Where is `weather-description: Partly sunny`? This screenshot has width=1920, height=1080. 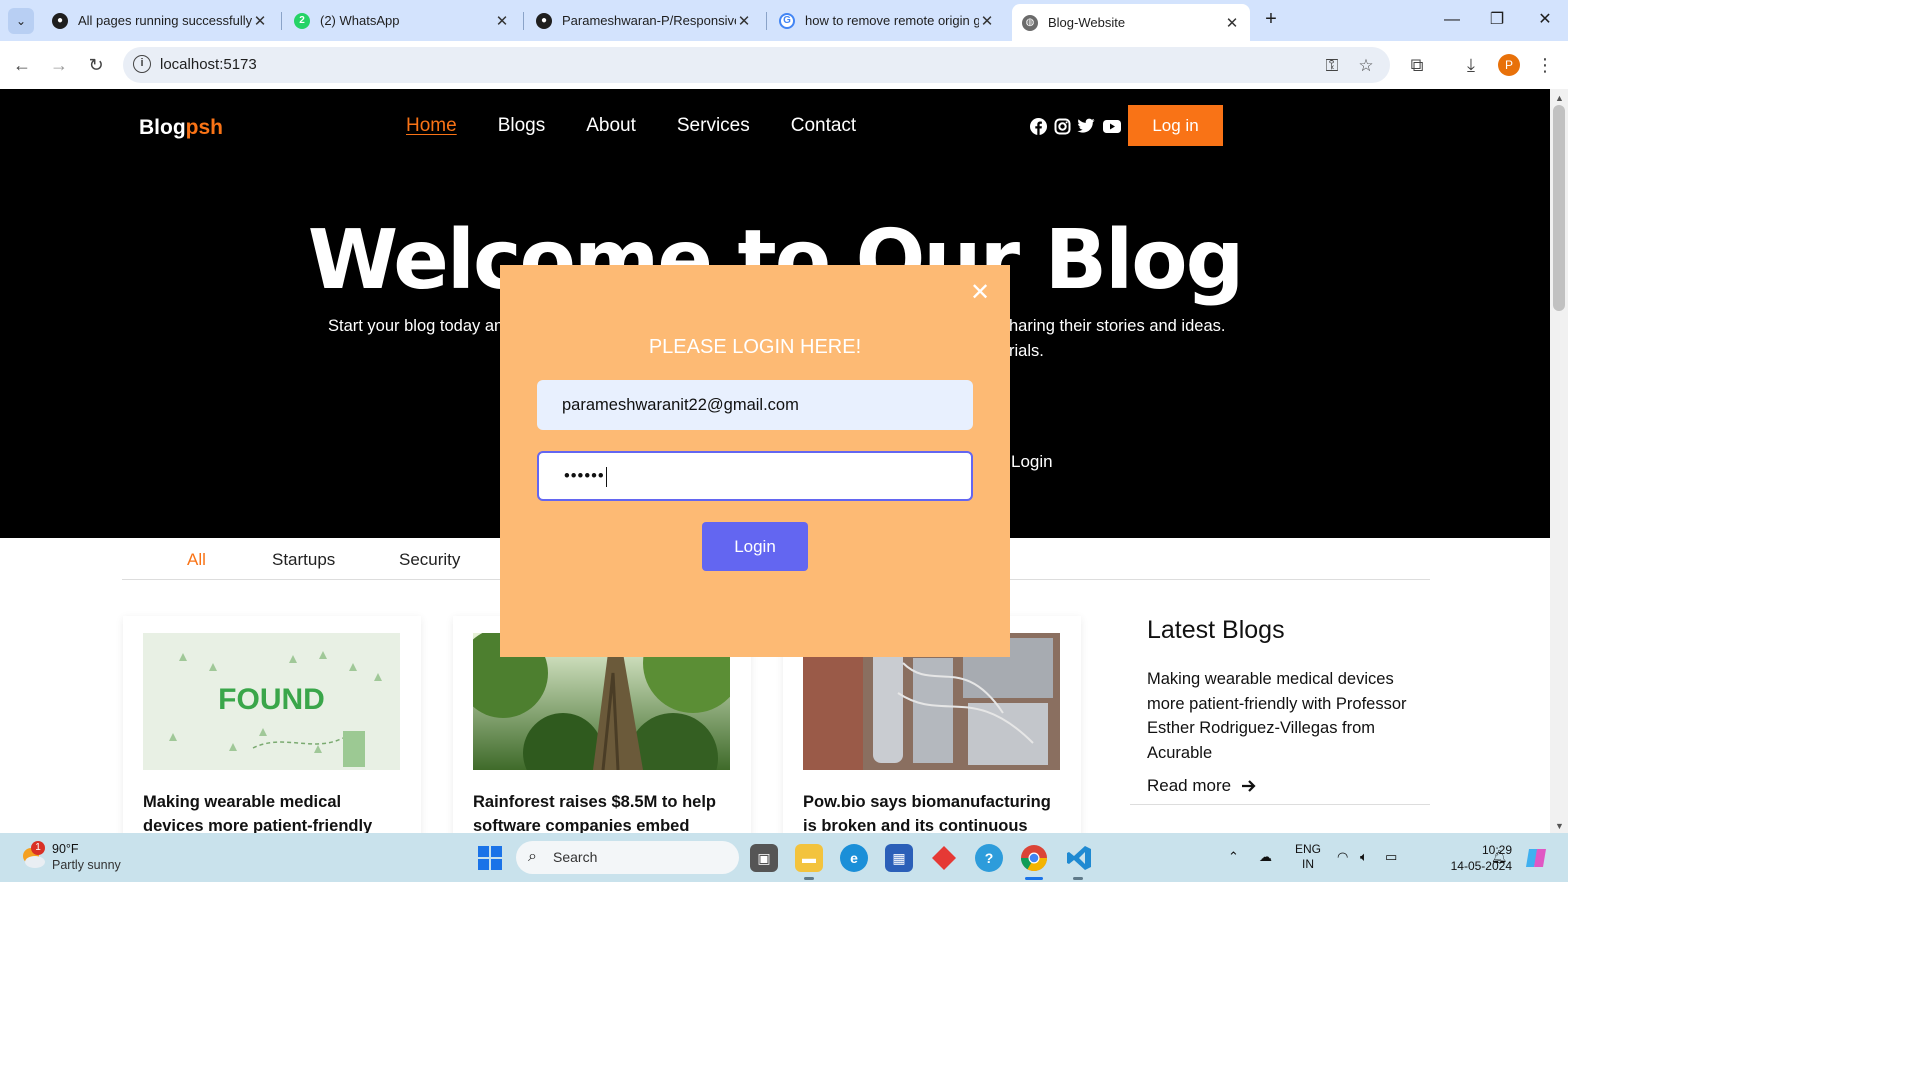 weather-description: Partly sunny is located at coordinates (86, 865).